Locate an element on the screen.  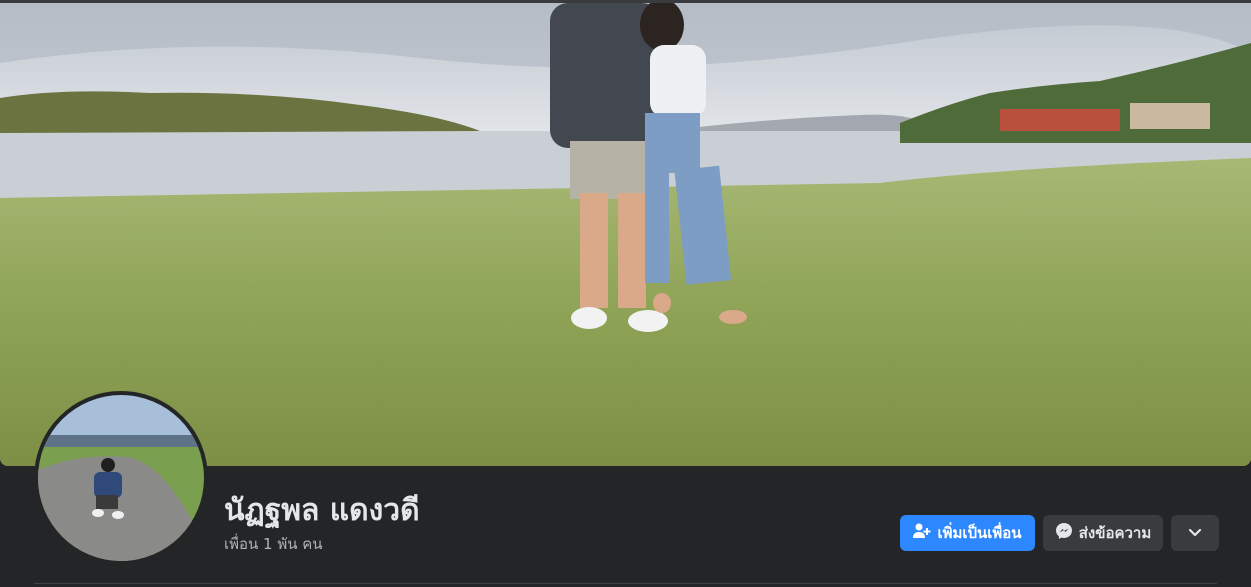
chevron-down-icon is located at coordinates (1195, 533).